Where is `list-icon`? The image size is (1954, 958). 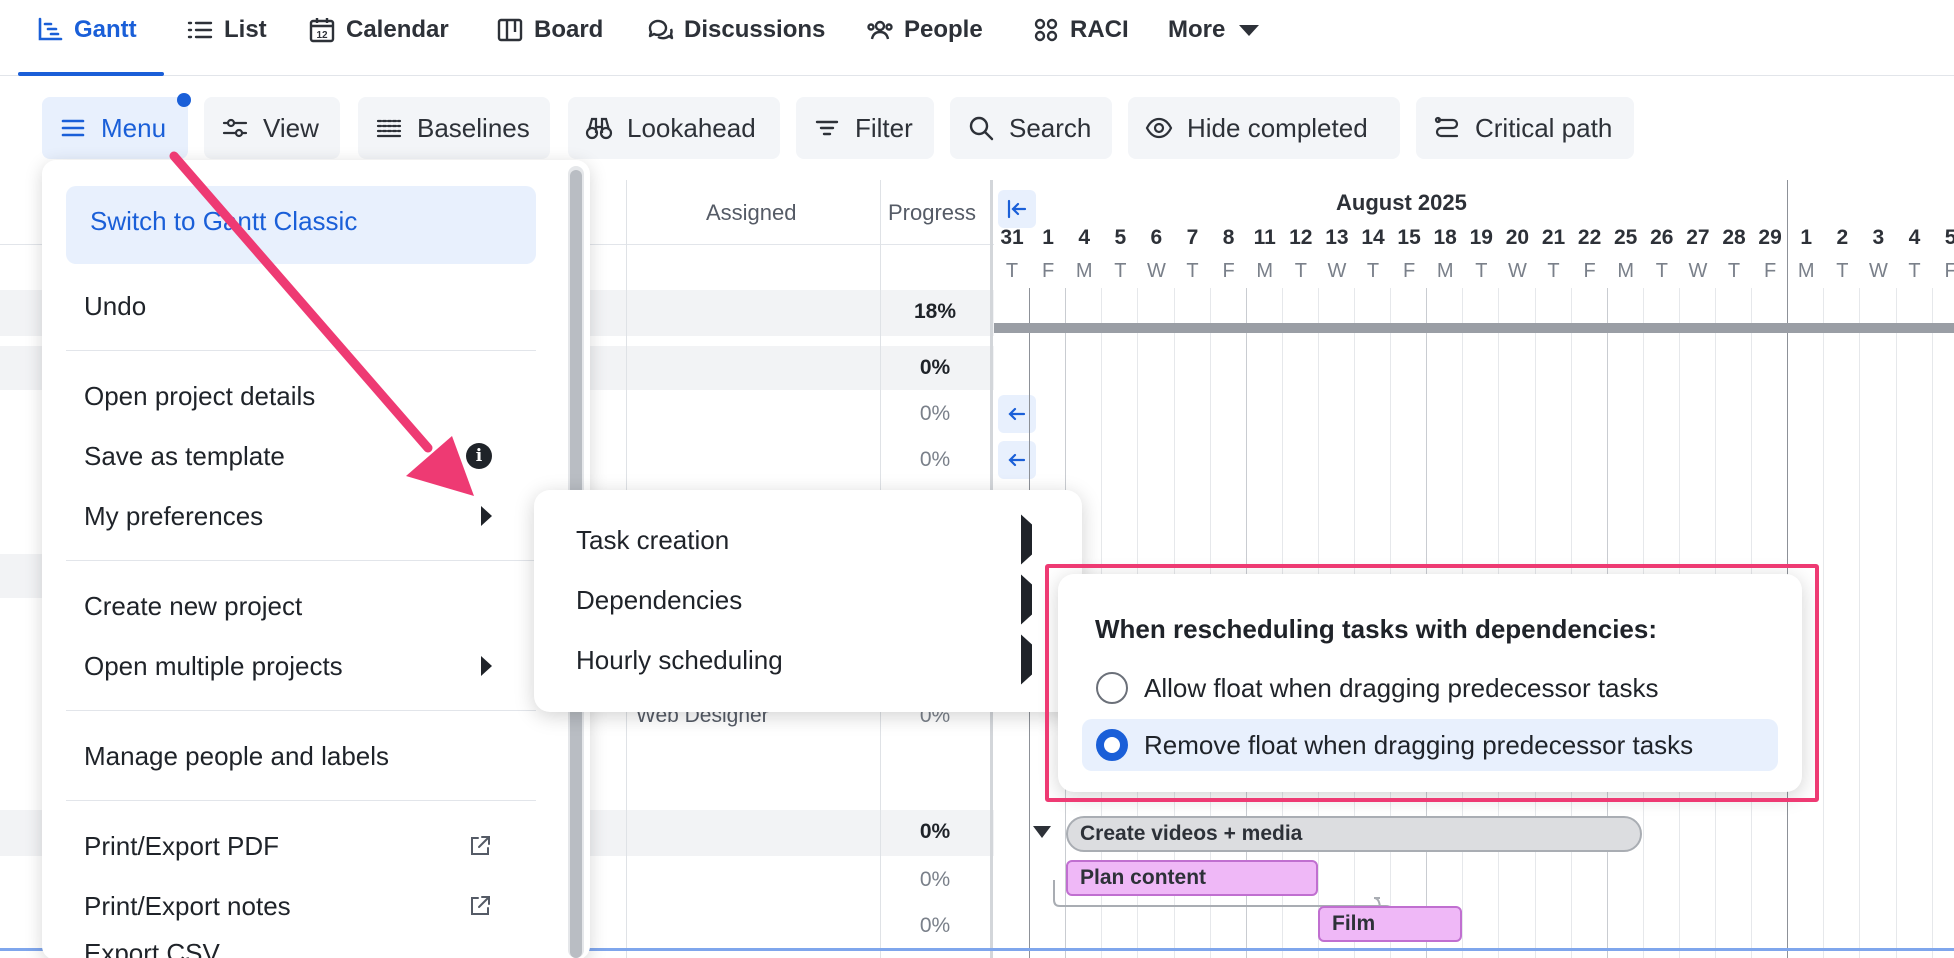 list-icon is located at coordinates (200, 30).